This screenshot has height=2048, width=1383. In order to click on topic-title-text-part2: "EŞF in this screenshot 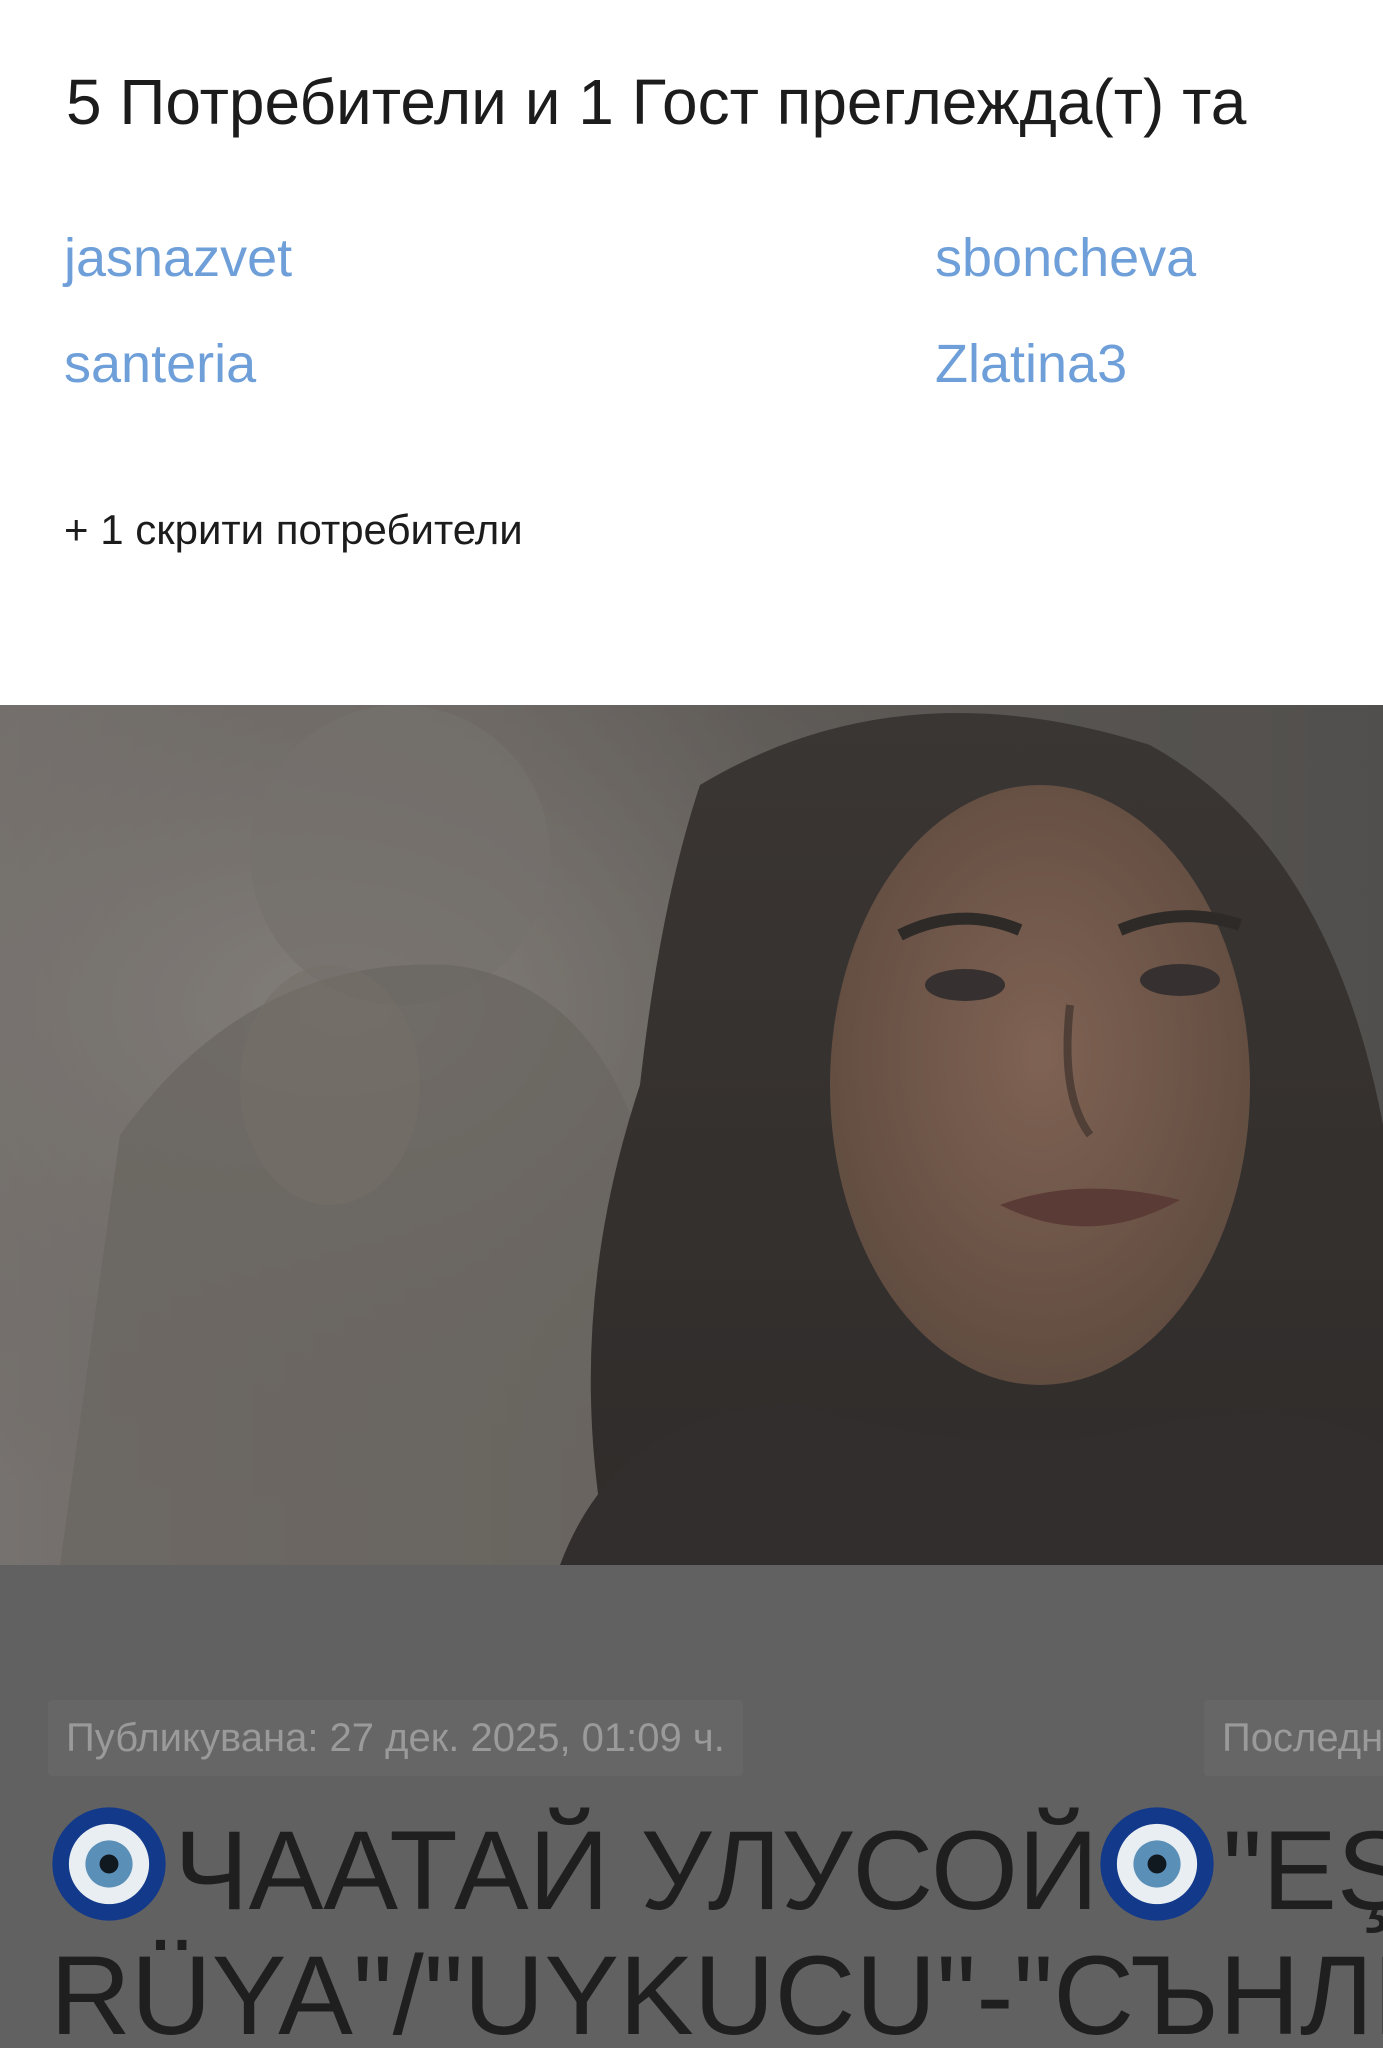, I will do `click(1302, 1870)`.